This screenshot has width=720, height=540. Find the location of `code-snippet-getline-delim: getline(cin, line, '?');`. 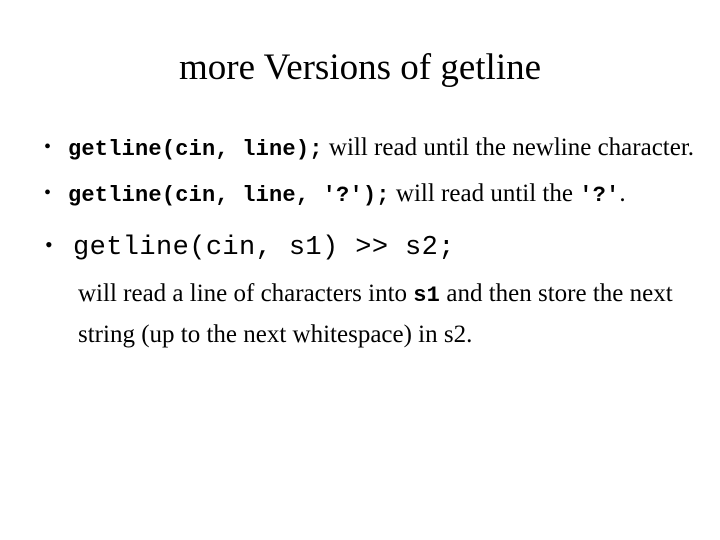

code-snippet-getline-delim: getline(cin, line, '?'); is located at coordinates (229, 195).